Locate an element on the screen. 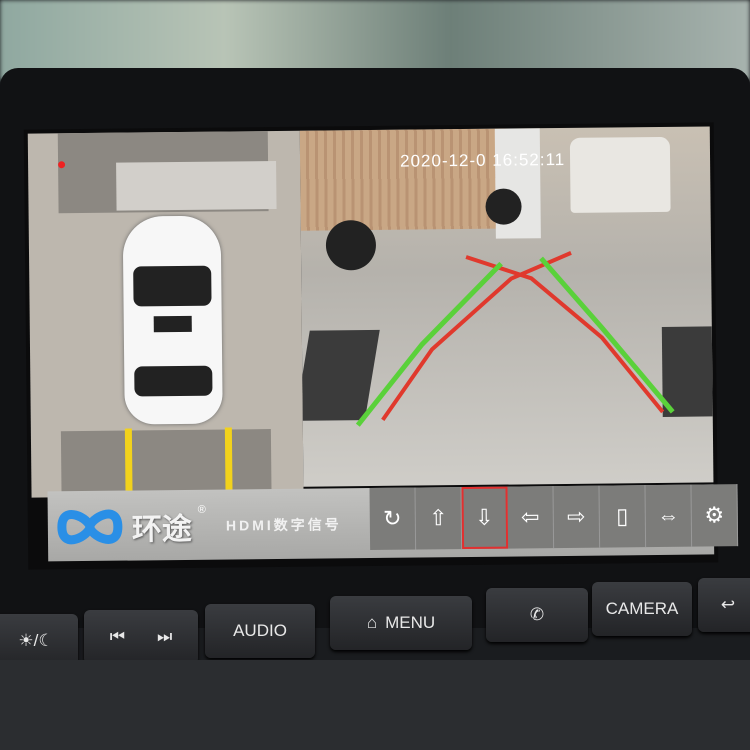 The height and width of the screenshot is (750, 750). marker-right is located at coordinates (228, 461).